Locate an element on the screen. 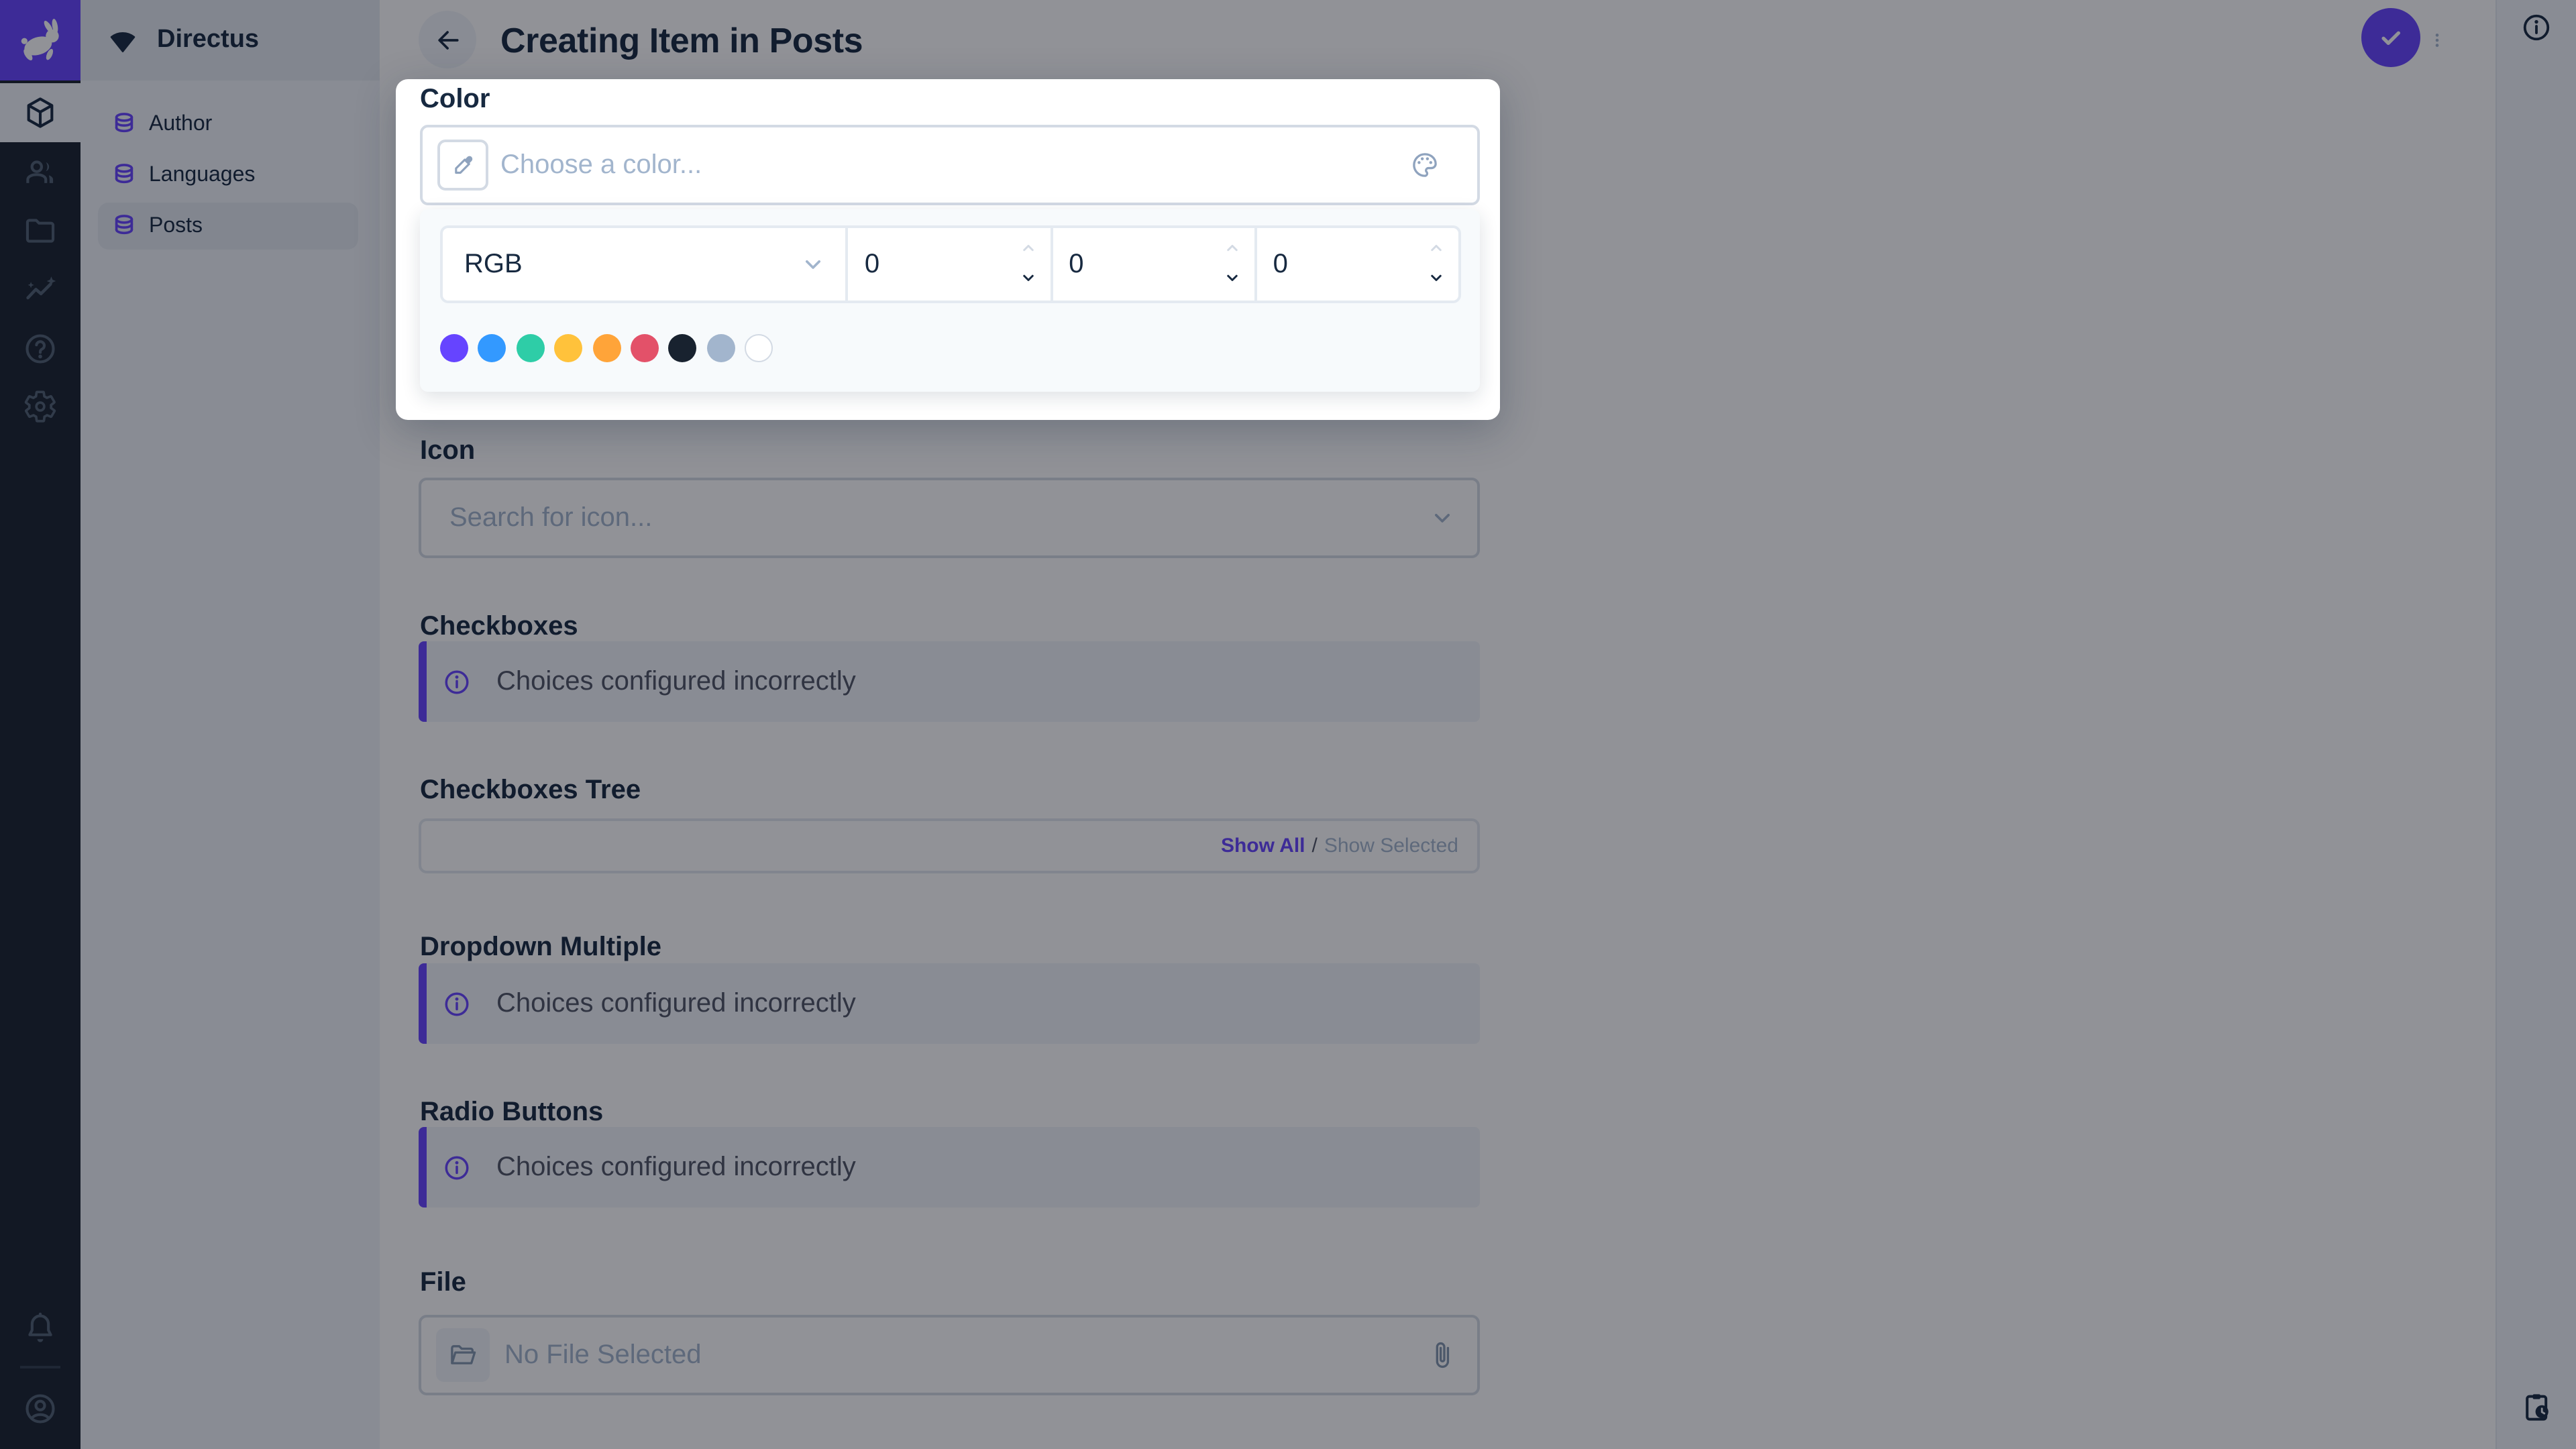 This screenshot has height=1449, width=2576. color-picker-menu: RGB 0 0 0 is located at coordinates (950, 300).